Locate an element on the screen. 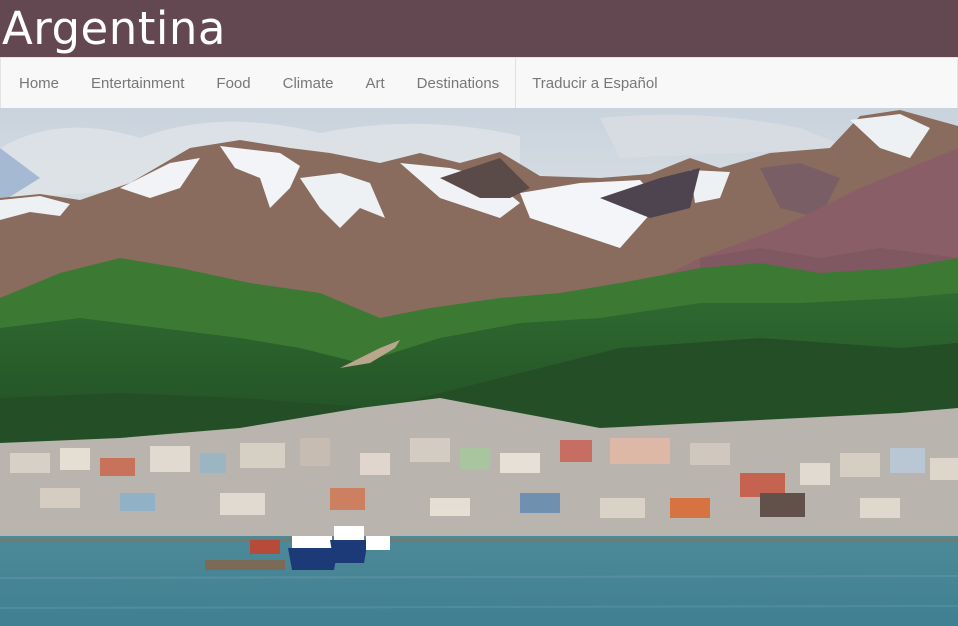 This screenshot has width=958, height=626. translate-link: Traducir a Español is located at coordinates (594, 83).